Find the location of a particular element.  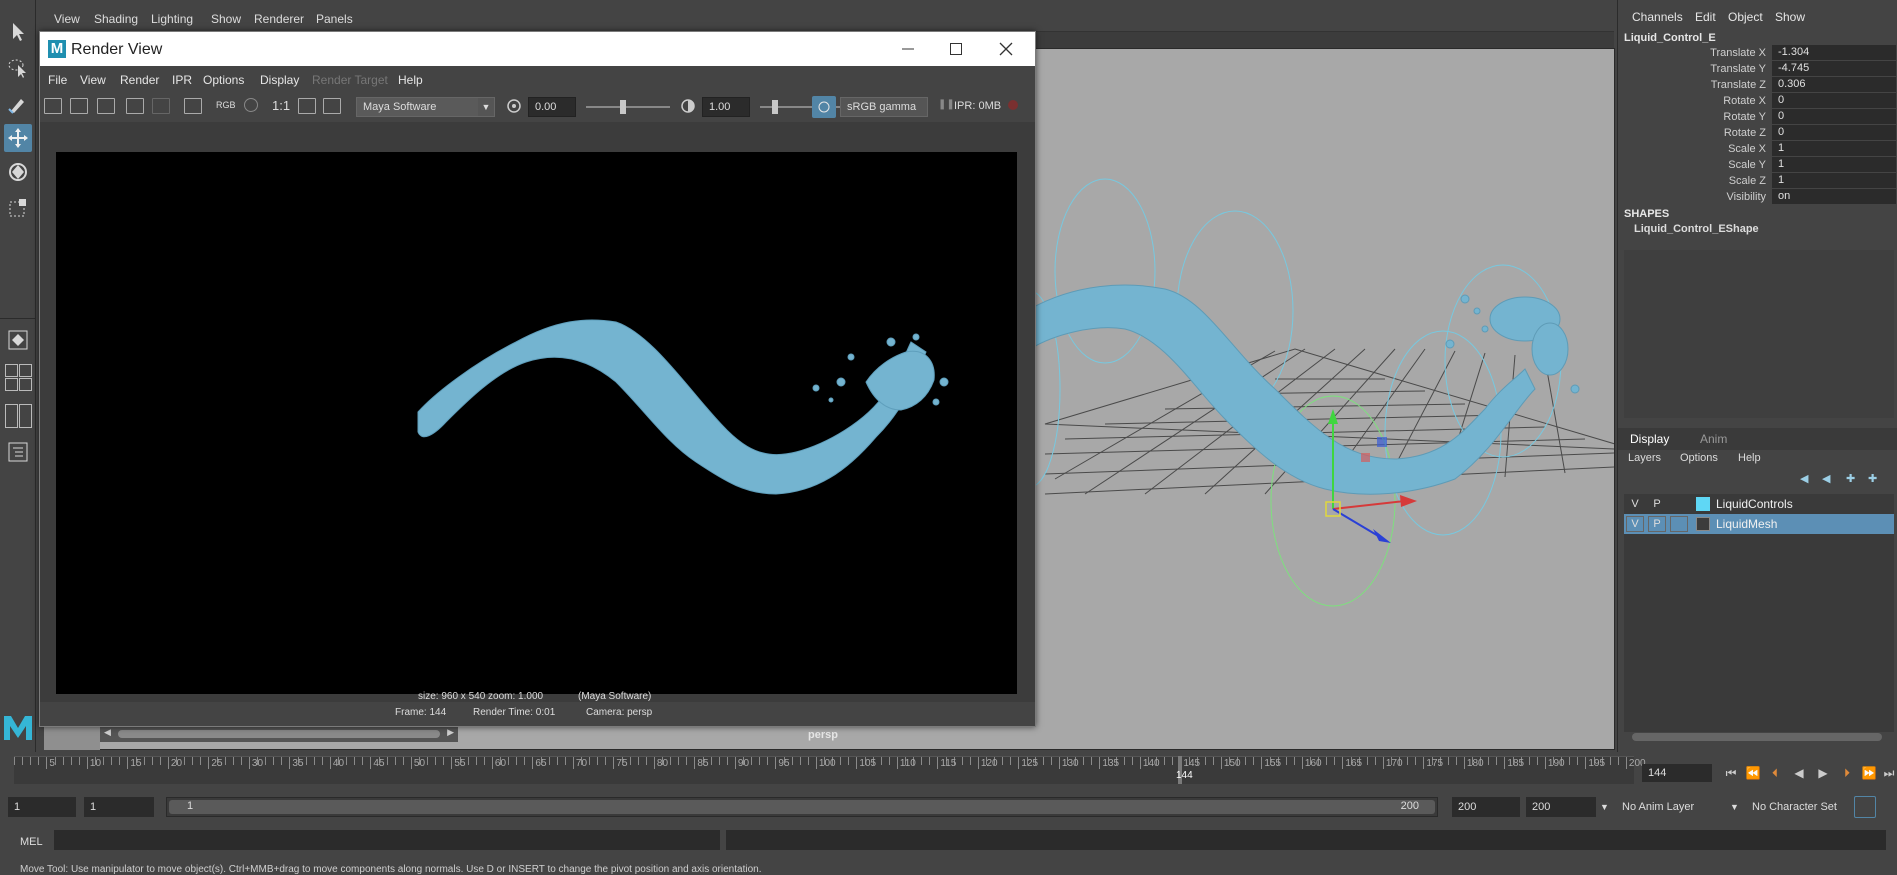

layer-row-liquid-controls: V P LiquidControls is located at coordinates (1759, 504).